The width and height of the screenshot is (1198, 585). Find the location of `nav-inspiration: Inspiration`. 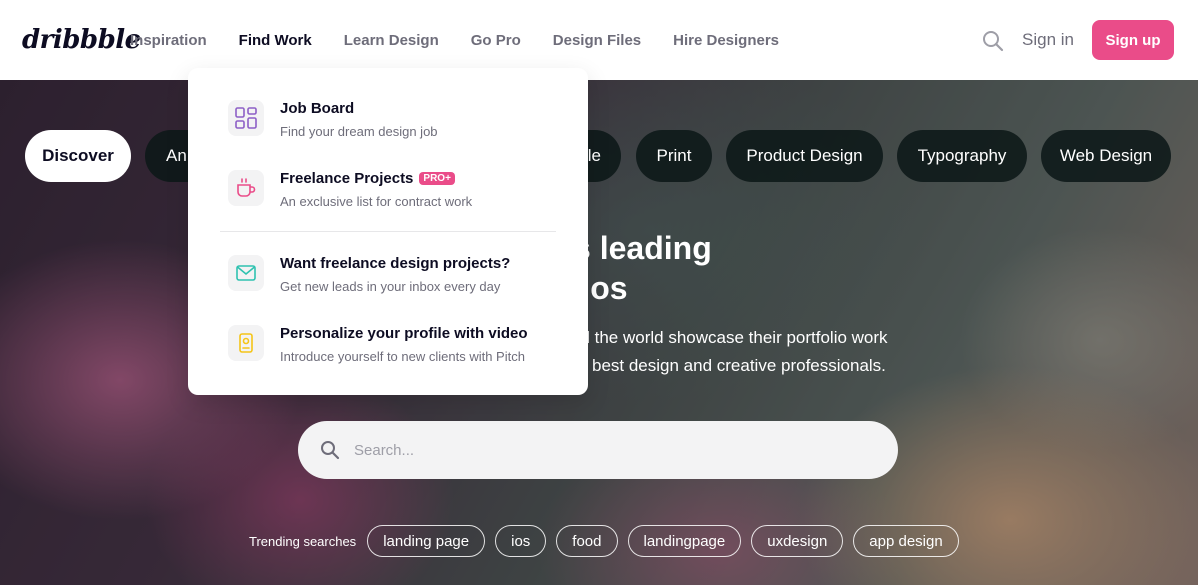

nav-inspiration: Inspiration is located at coordinates (168, 40).